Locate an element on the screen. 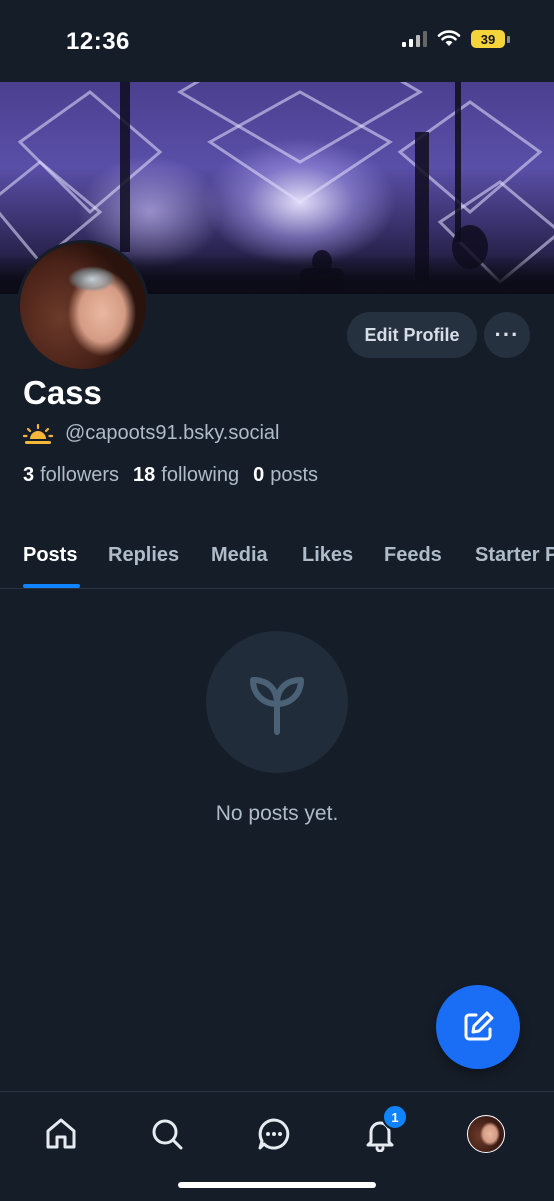 This screenshot has height=1201, width=554. home-icon is located at coordinates (61, 1133).